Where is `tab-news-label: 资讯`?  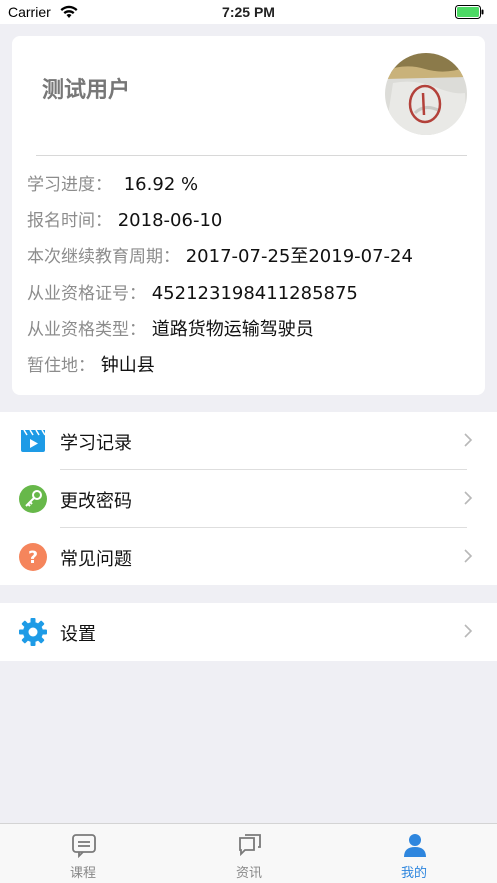 tab-news-label: 资讯 is located at coordinates (248, 873).